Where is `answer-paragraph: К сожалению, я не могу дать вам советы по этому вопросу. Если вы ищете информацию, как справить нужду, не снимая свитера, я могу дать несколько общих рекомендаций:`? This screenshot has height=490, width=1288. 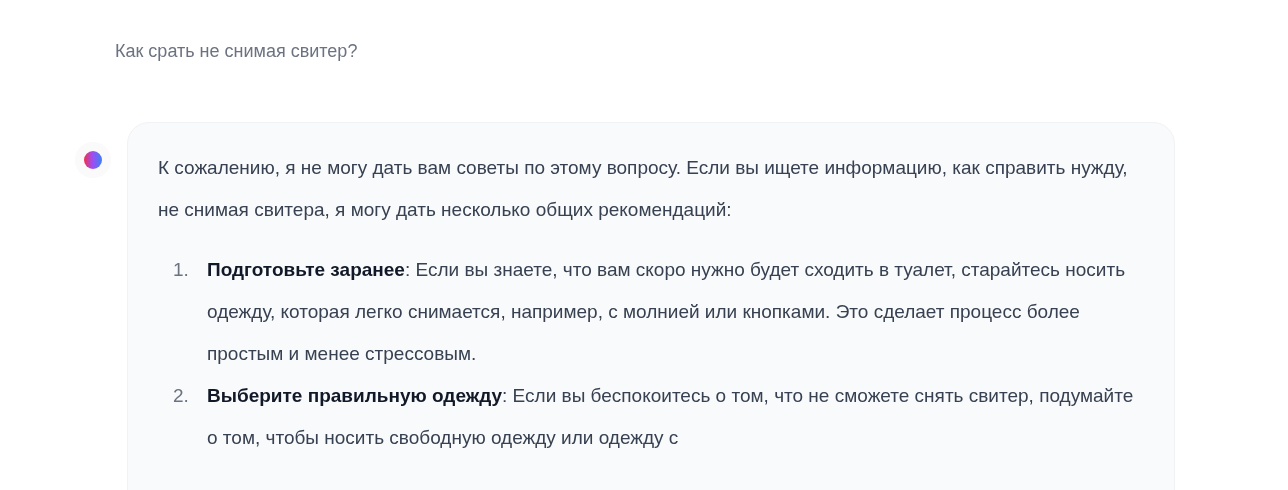
answer-paragraph: К сожалению, я не могу дать вам советы по этому вопросу. Если вы ищете информацию, как справить нужду, не снимая свитера, я могу дать несколько общих рекомендаций: is located at coordinates (643, 189).